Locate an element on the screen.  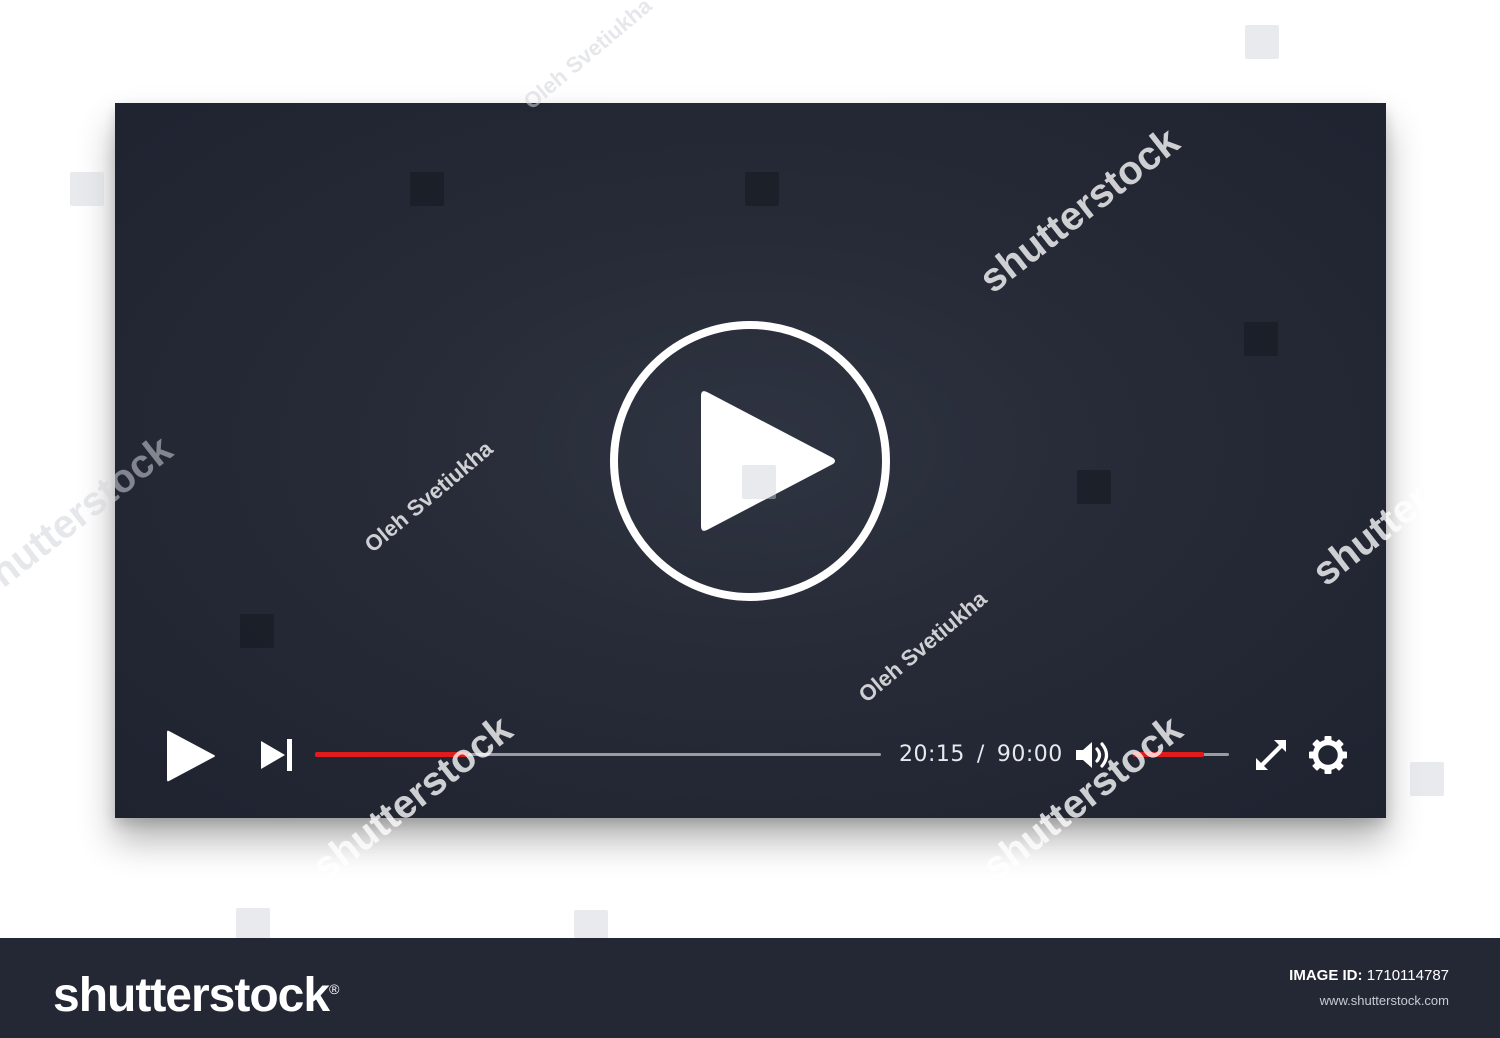
watermark-author: Oleh Svetiukha is located at coordinates (587, 57).